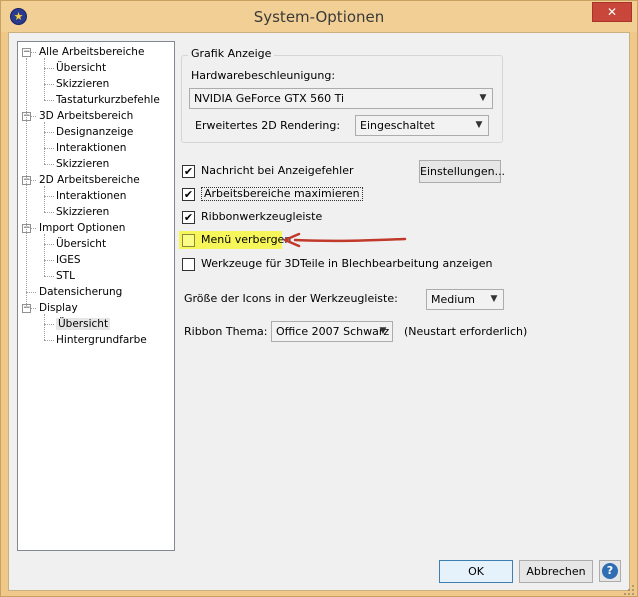 This screenshot has width=638, height=597. I want to click on window-title: System-Optionen, so click(319, 17).